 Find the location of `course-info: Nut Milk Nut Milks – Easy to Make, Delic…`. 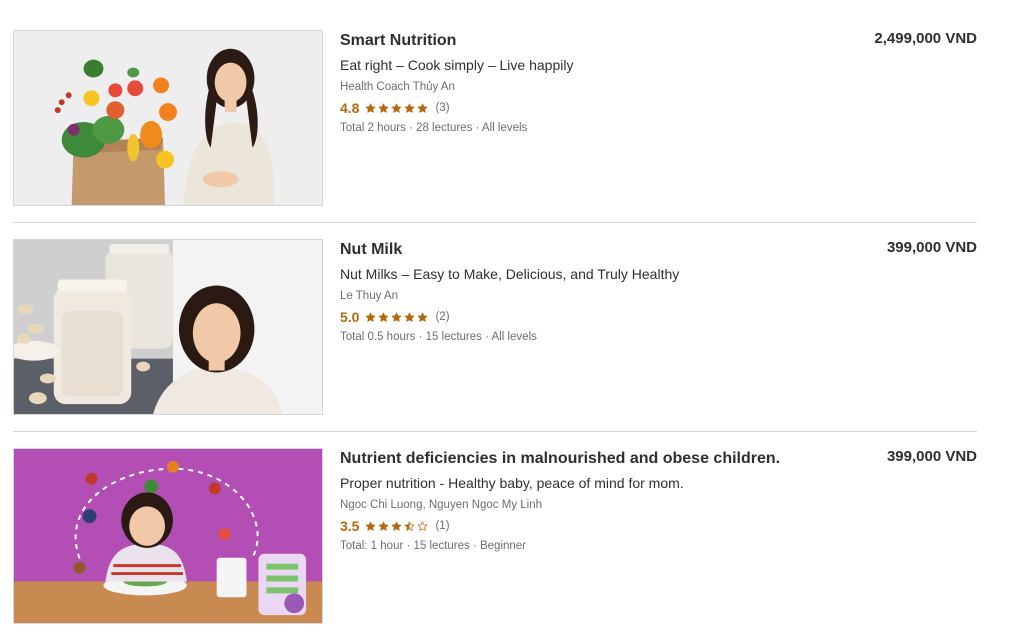

course-info: Nut Milk Nut Milks – Easy to Make, Delic… is located at coordinates (590, 292).